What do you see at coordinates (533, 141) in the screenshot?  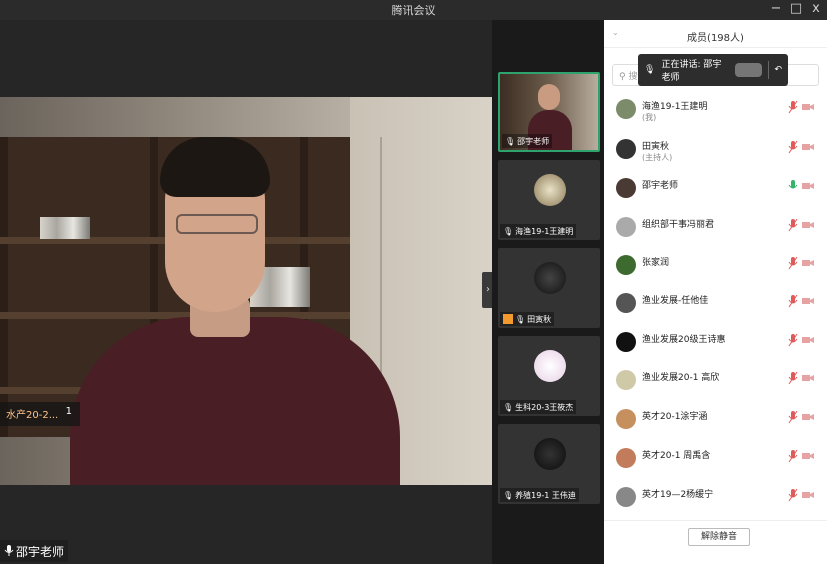 I see `thumb-name: 邵宇老师` at bounding box center [533, 141].